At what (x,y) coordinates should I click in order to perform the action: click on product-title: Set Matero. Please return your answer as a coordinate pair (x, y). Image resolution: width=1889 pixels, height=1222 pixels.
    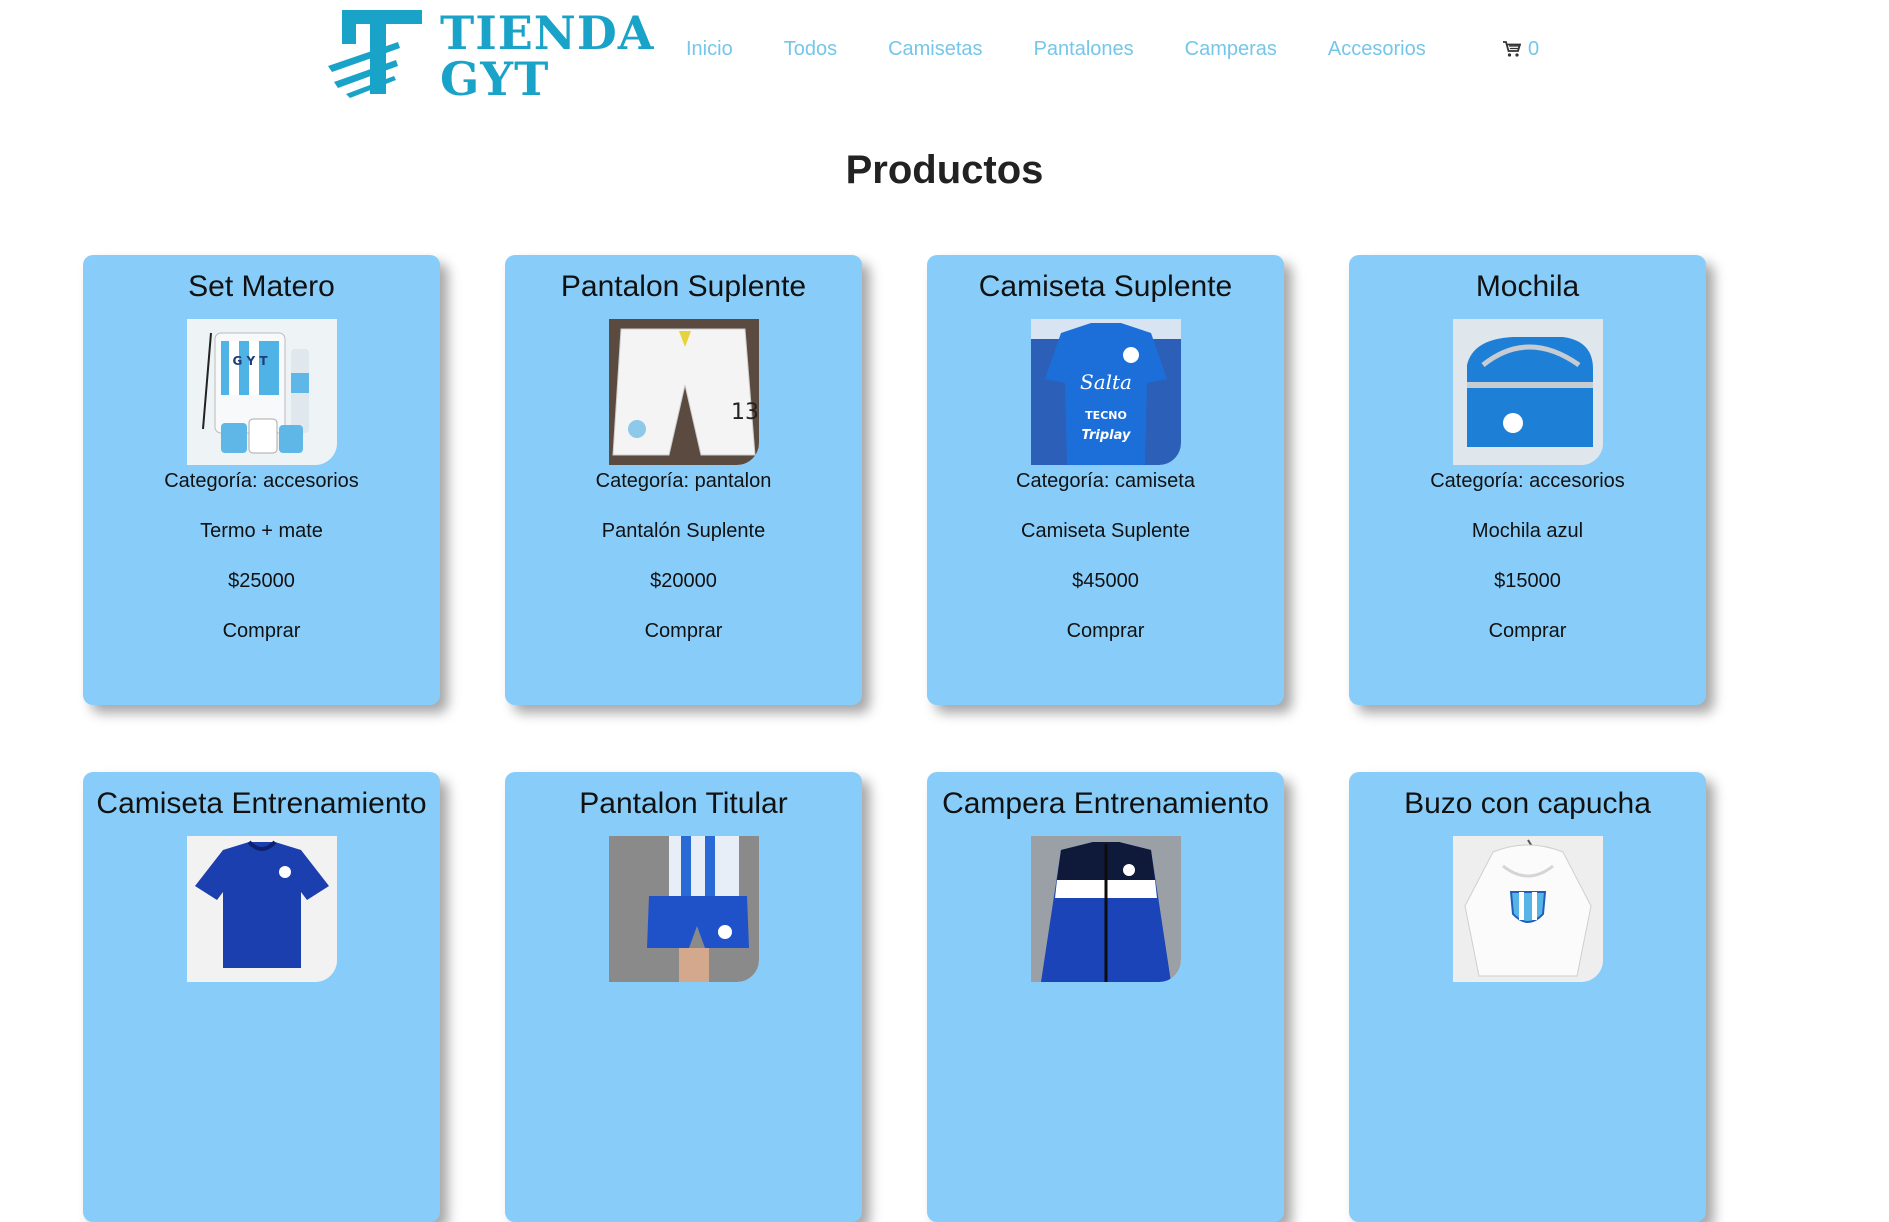
    Looking at the image, I should click on (261, 286).